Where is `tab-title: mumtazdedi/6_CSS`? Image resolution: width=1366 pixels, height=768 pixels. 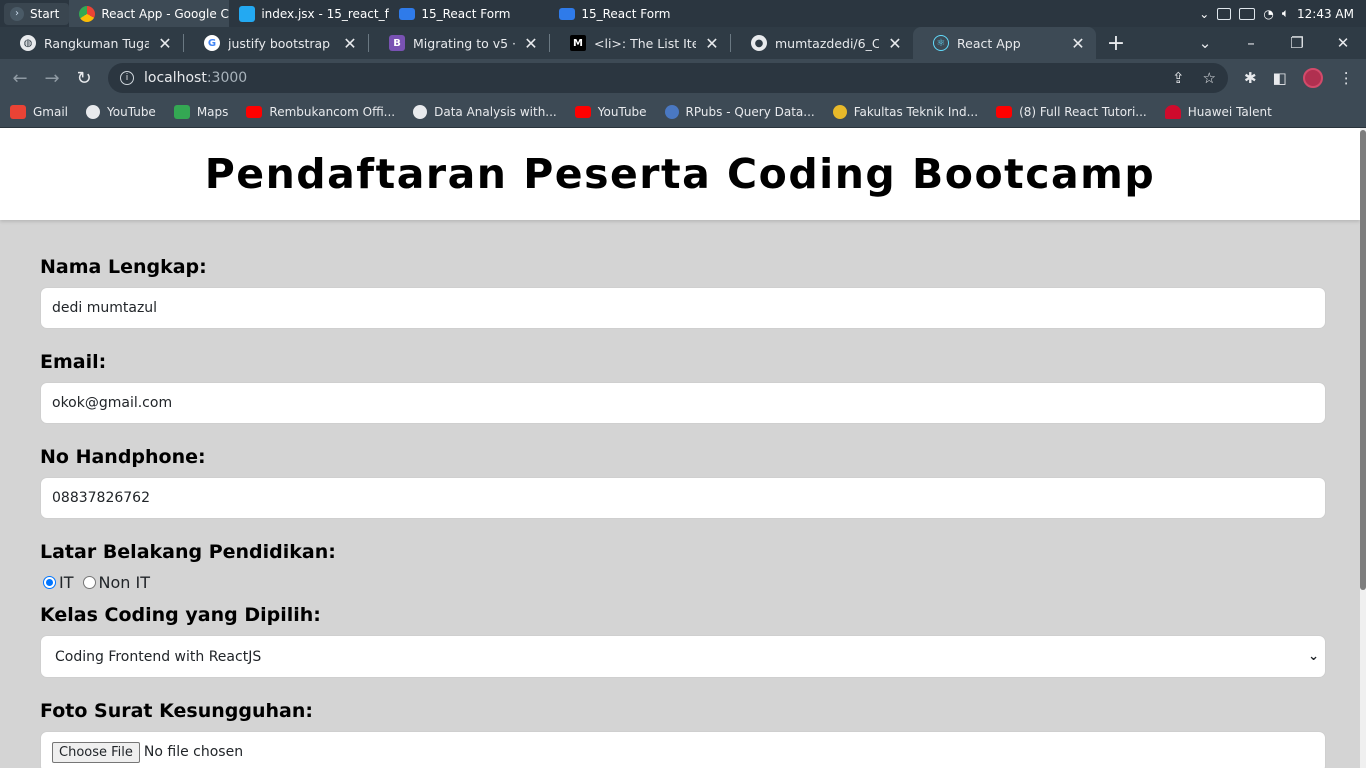 tab-title: mumtazdedi/6_CSS is located at coordinates (827, 43).